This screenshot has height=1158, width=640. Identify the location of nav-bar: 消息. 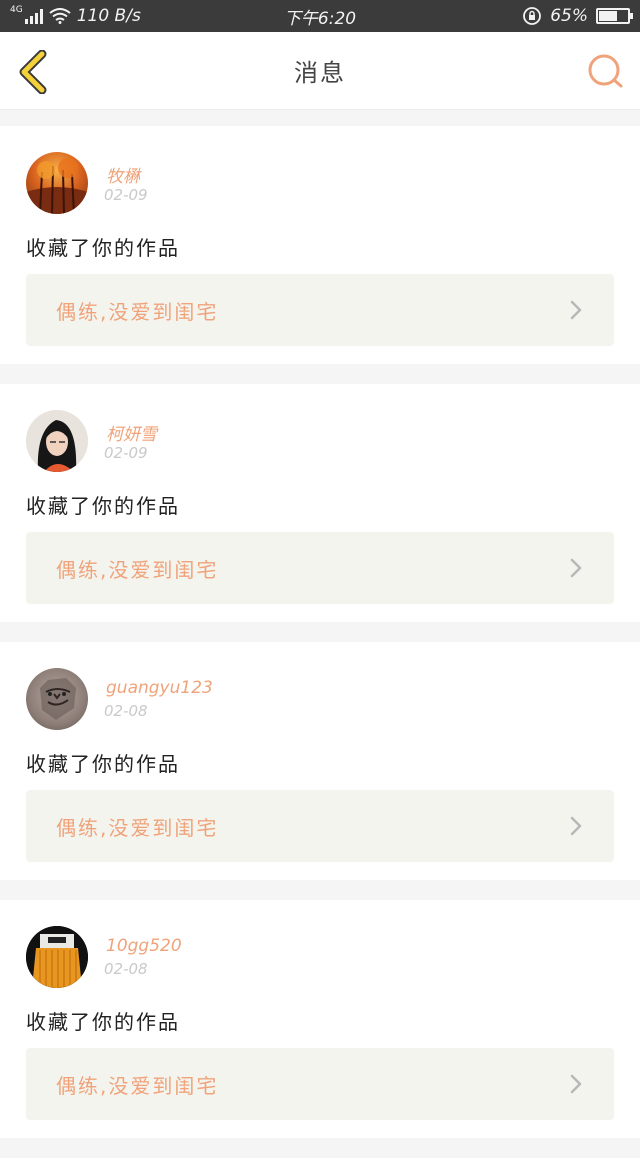
(320, 71).